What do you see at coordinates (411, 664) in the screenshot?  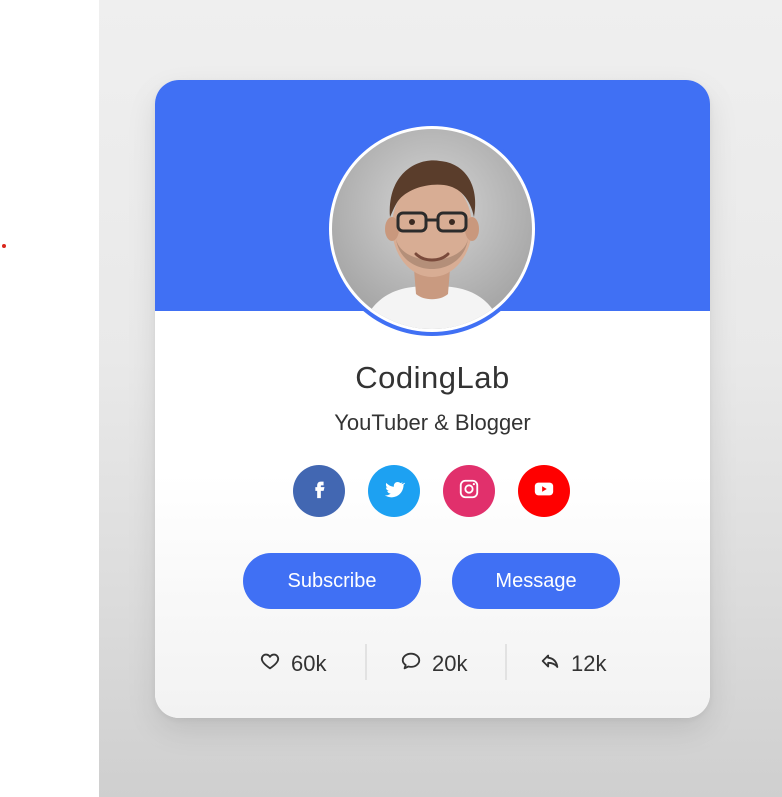 I see `comment-icon` at bounding box center [411, 664].